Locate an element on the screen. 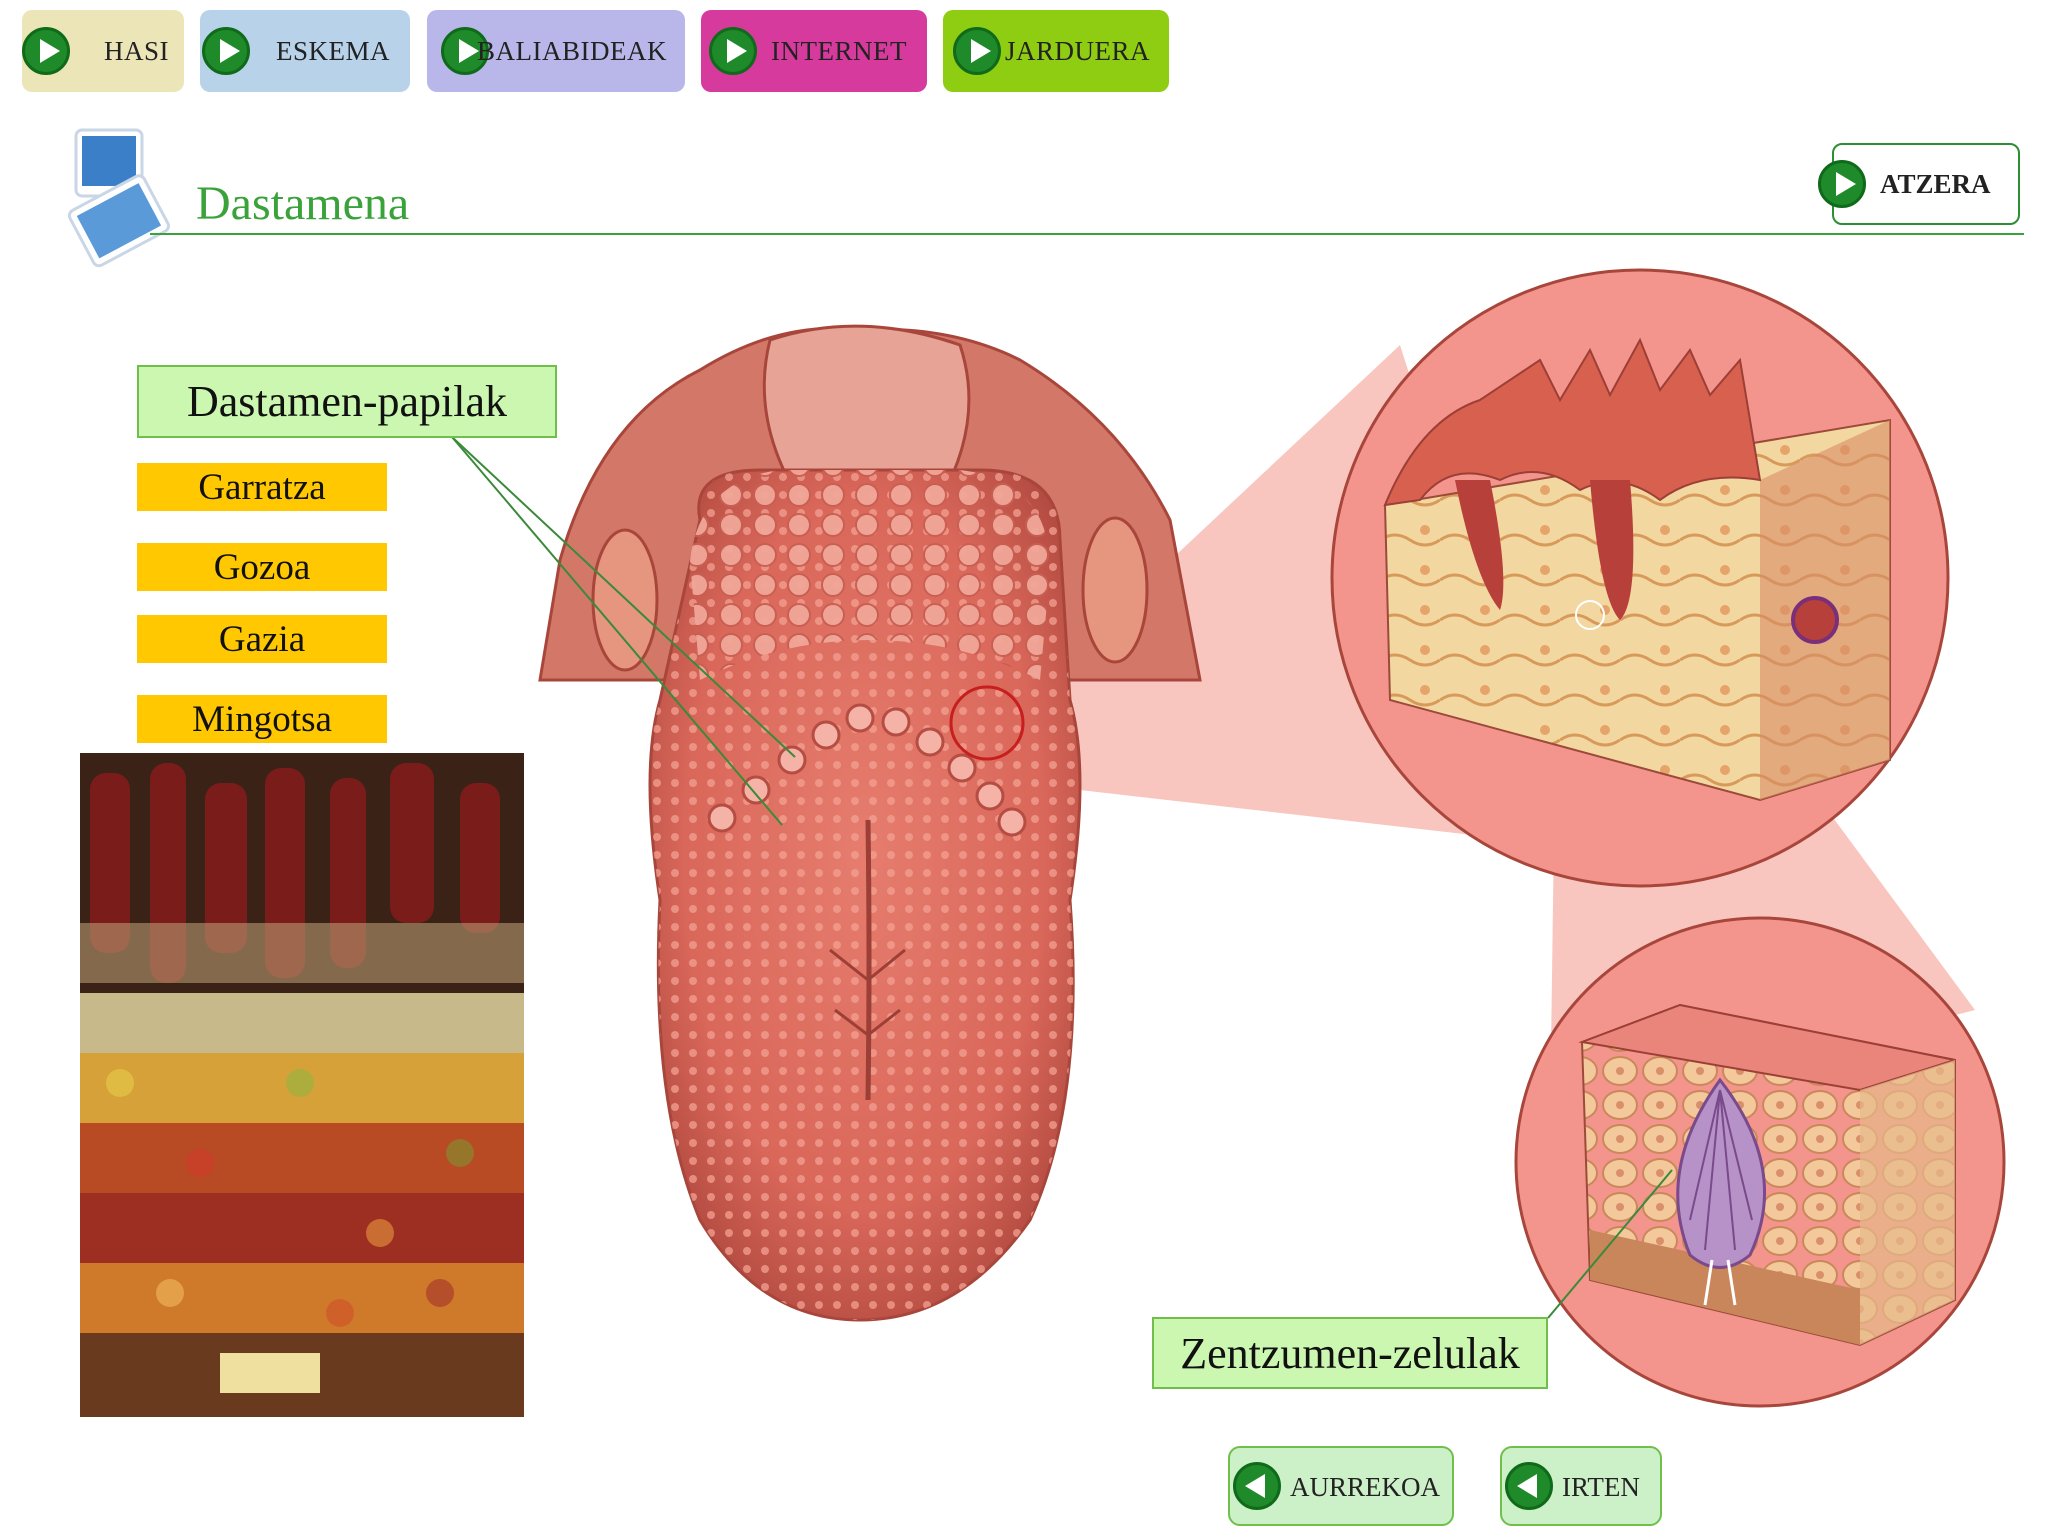 Image resolution: width=2048 pixels, height=1536 pixels. nav-hasi-button: HASI is located at coordinates (103, 51).